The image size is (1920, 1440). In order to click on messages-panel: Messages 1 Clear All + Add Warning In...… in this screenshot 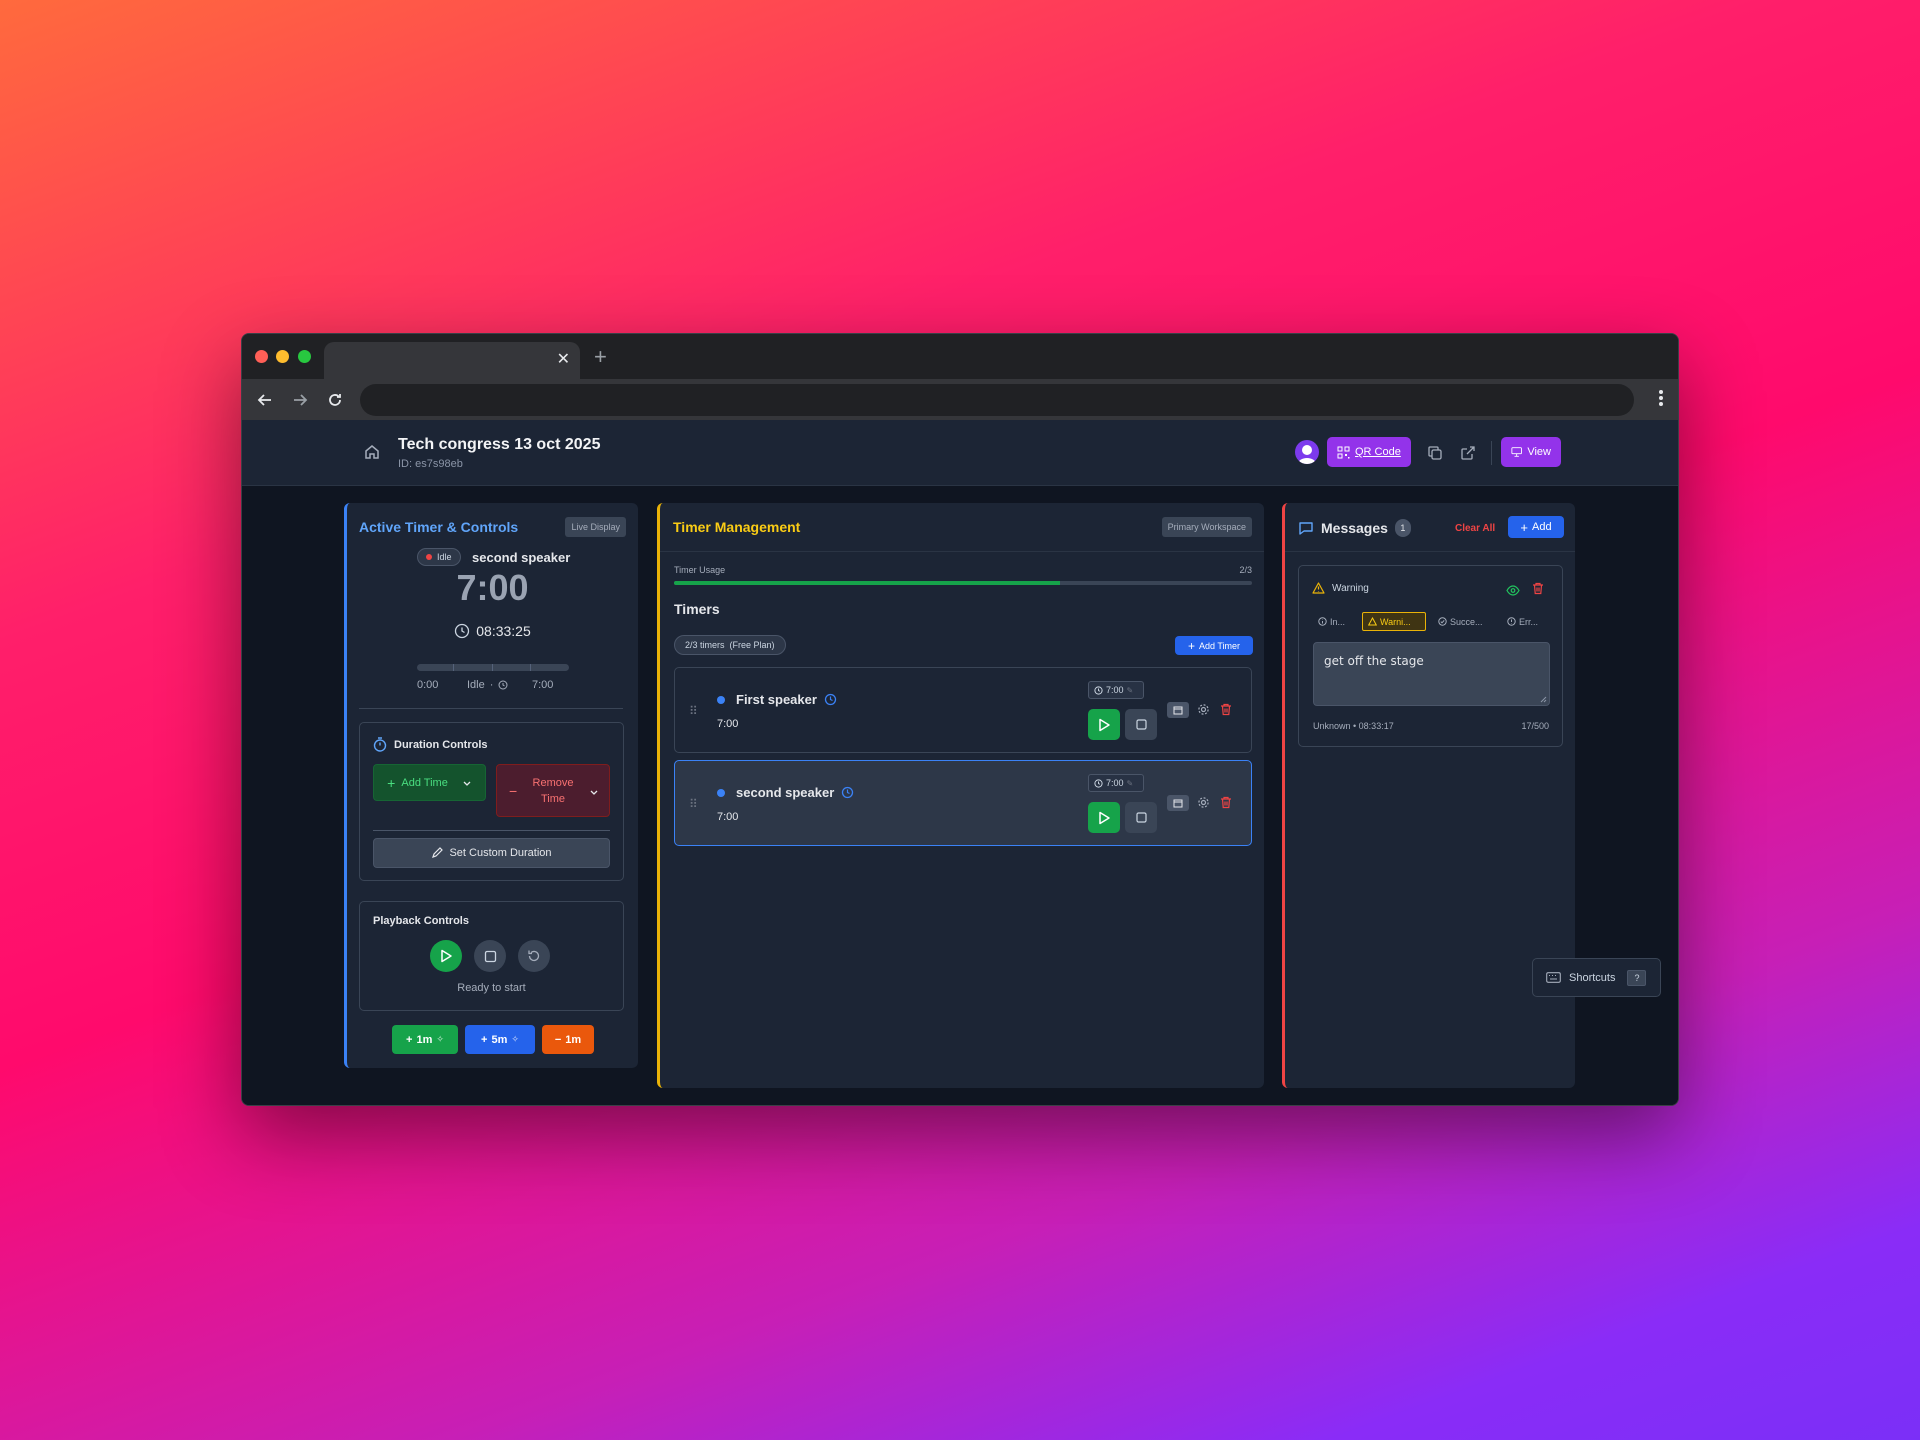, I will do `click(1428, 795)`.